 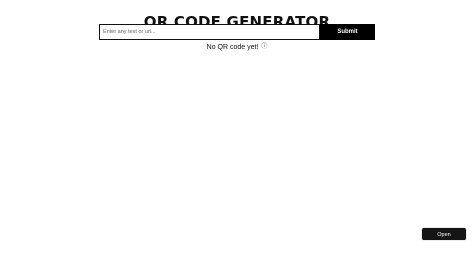 I want to click on info-icon: ⓘ, so click(x=264, y=47).